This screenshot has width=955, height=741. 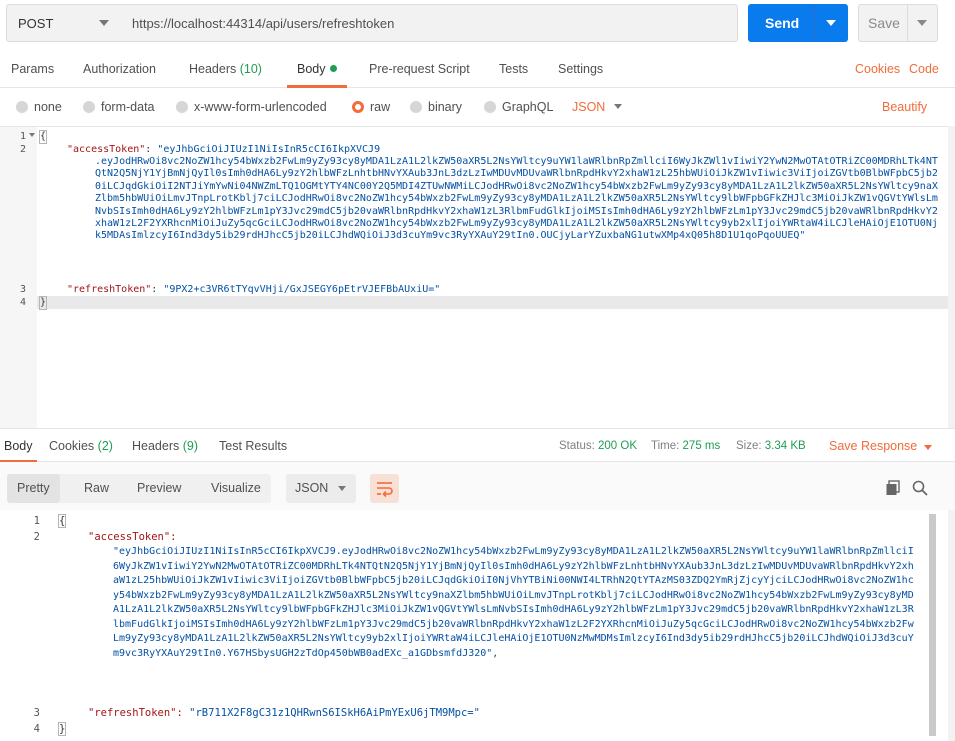 I want to click on radio-raw: raw, so click(x=371, y=107).